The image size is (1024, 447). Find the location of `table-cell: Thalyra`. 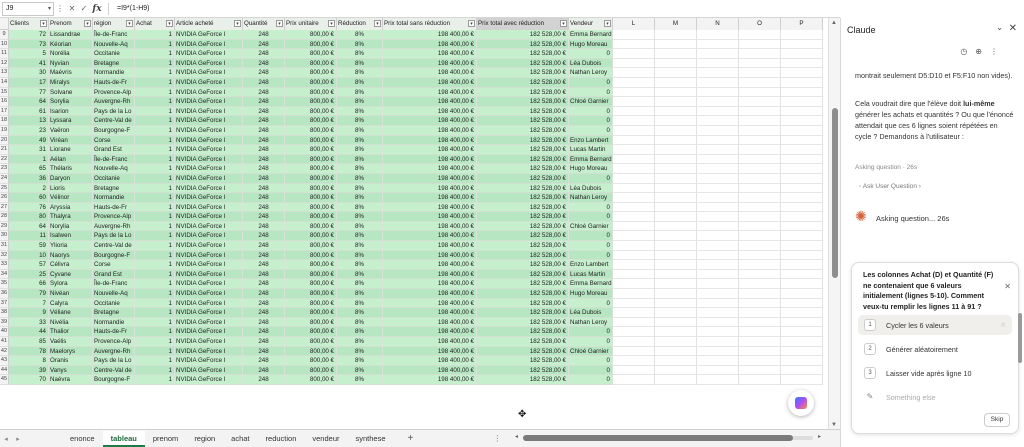

table-cell: Thalyra is located at coordinates (71, 217).